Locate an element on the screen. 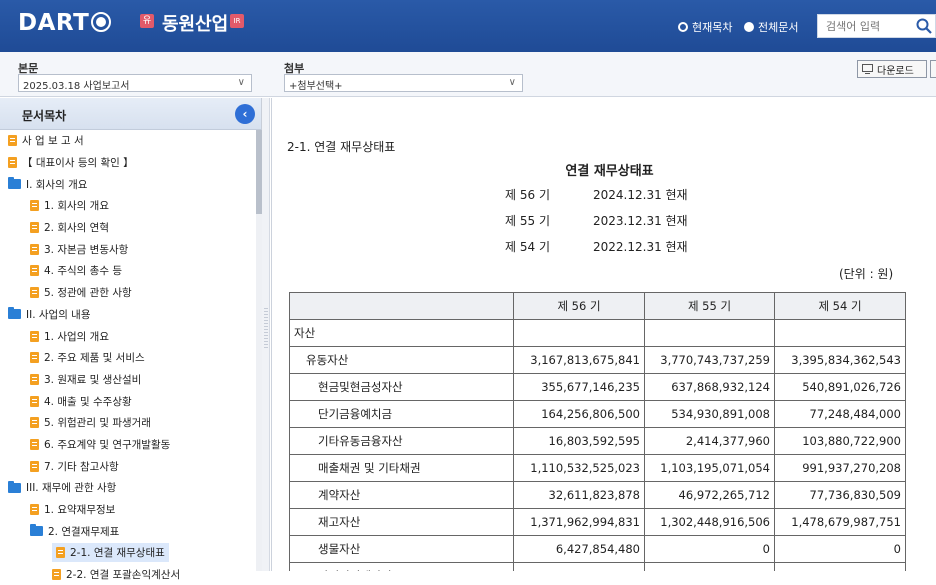  toc-item-label: 3. 자본금 변동사항 is located at coordinates (86, 249).